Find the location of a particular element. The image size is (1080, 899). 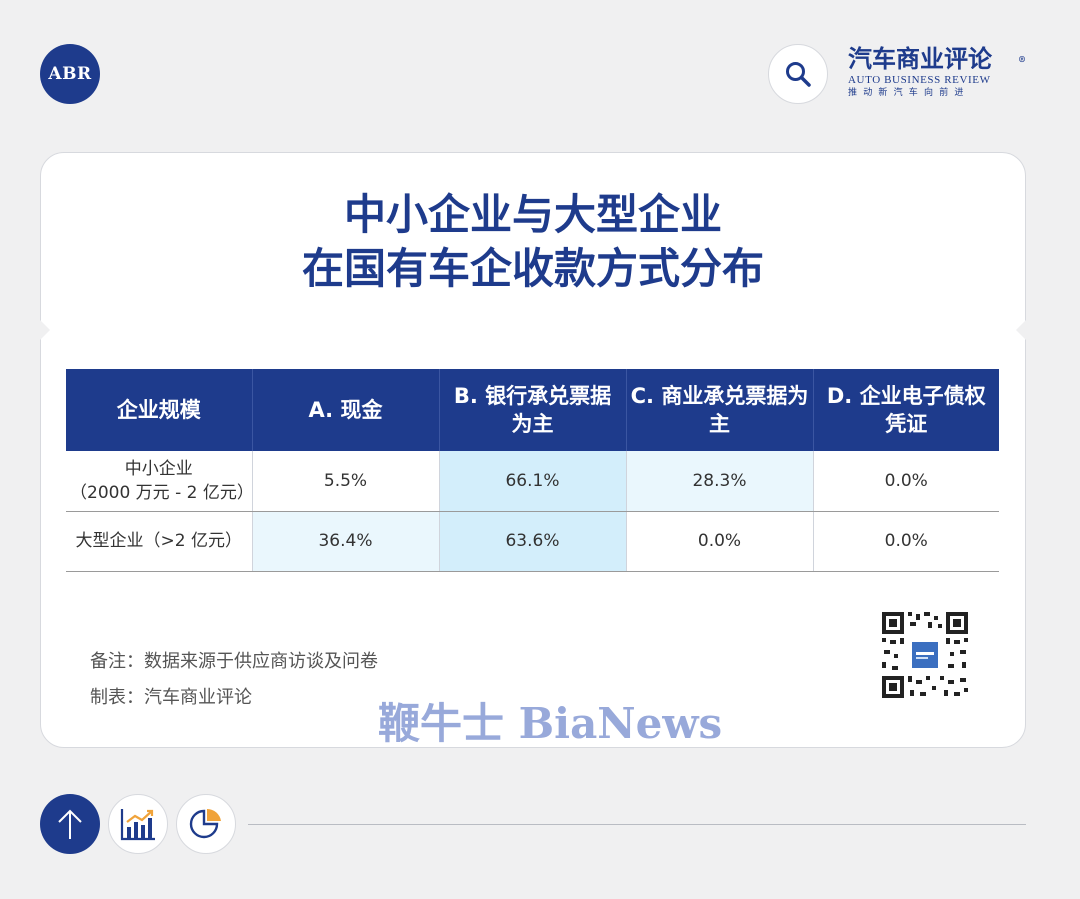

cell-scale: 大型企业（>2 亿元） is located at coordinates (159, 541).